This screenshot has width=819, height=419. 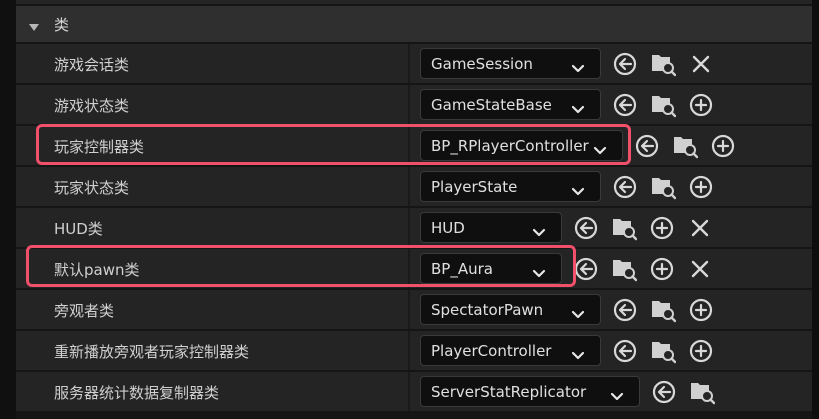 What do you see at coordinates (414, 391) in the screenshot?
I see `property-row-server-stat-replicator: 服务器统计数据复制器类 ServerStatReplicator` at bounding box center [414, 391].